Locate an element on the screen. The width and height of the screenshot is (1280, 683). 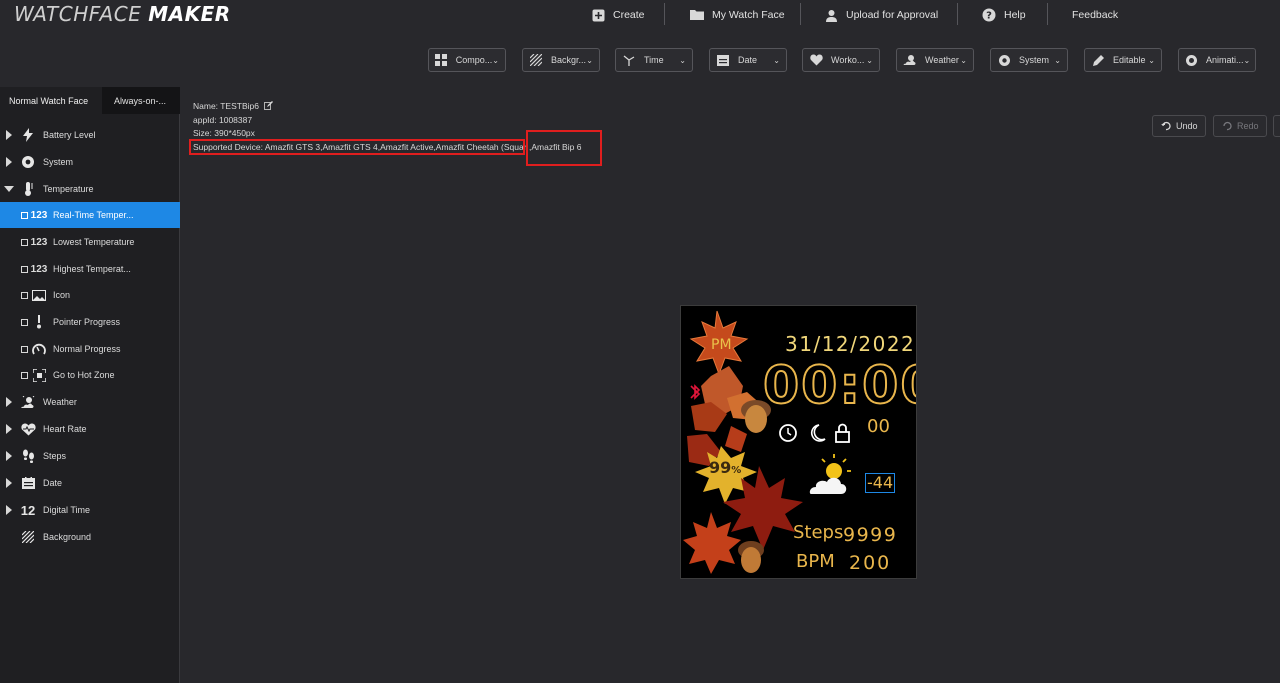
digital-twelve-icon: 12 is located at coordinates (28, 510).